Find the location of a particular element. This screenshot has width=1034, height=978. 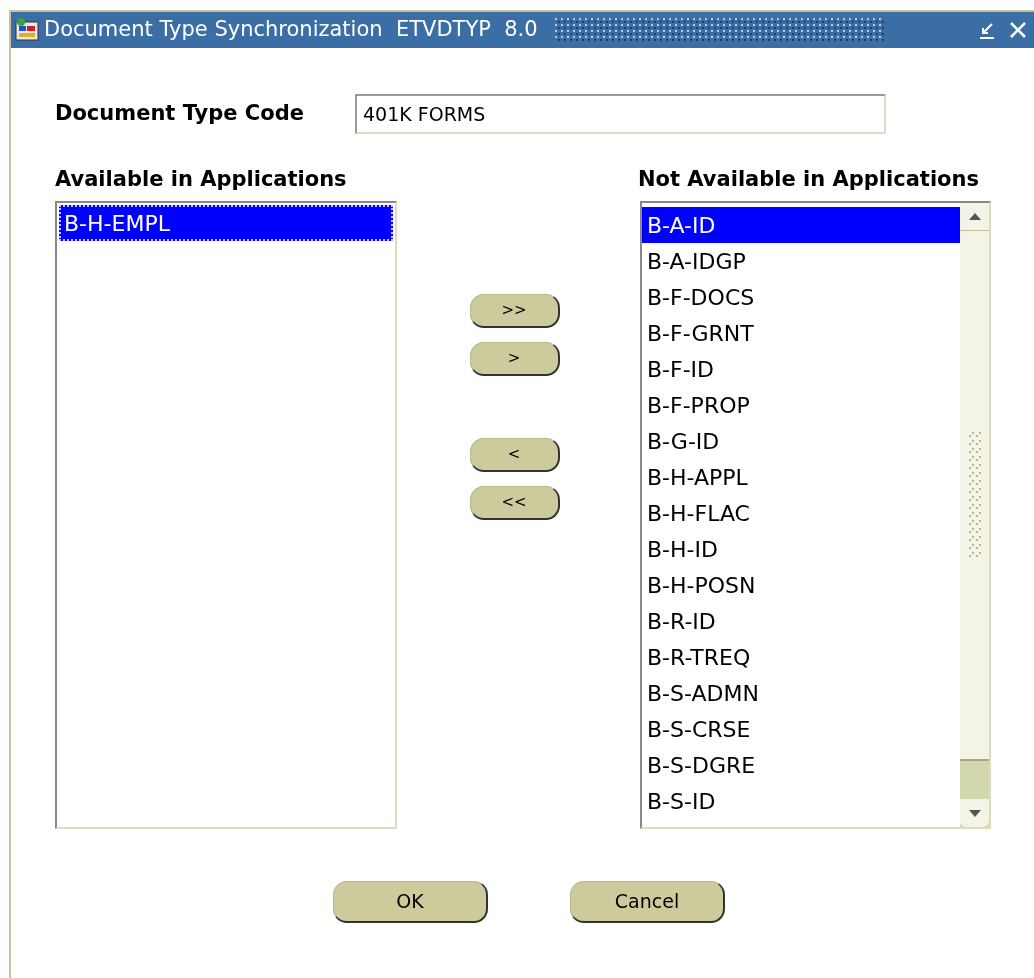

list-item: B-H-EMPL is located at coordinates (226, 223).